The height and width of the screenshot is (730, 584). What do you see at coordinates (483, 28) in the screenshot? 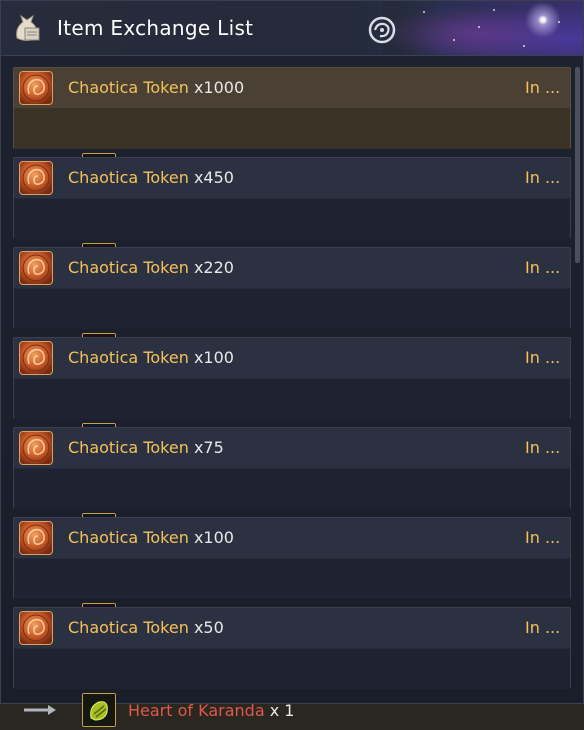
I see `nebula-banner` at bounding box center [483, 28].